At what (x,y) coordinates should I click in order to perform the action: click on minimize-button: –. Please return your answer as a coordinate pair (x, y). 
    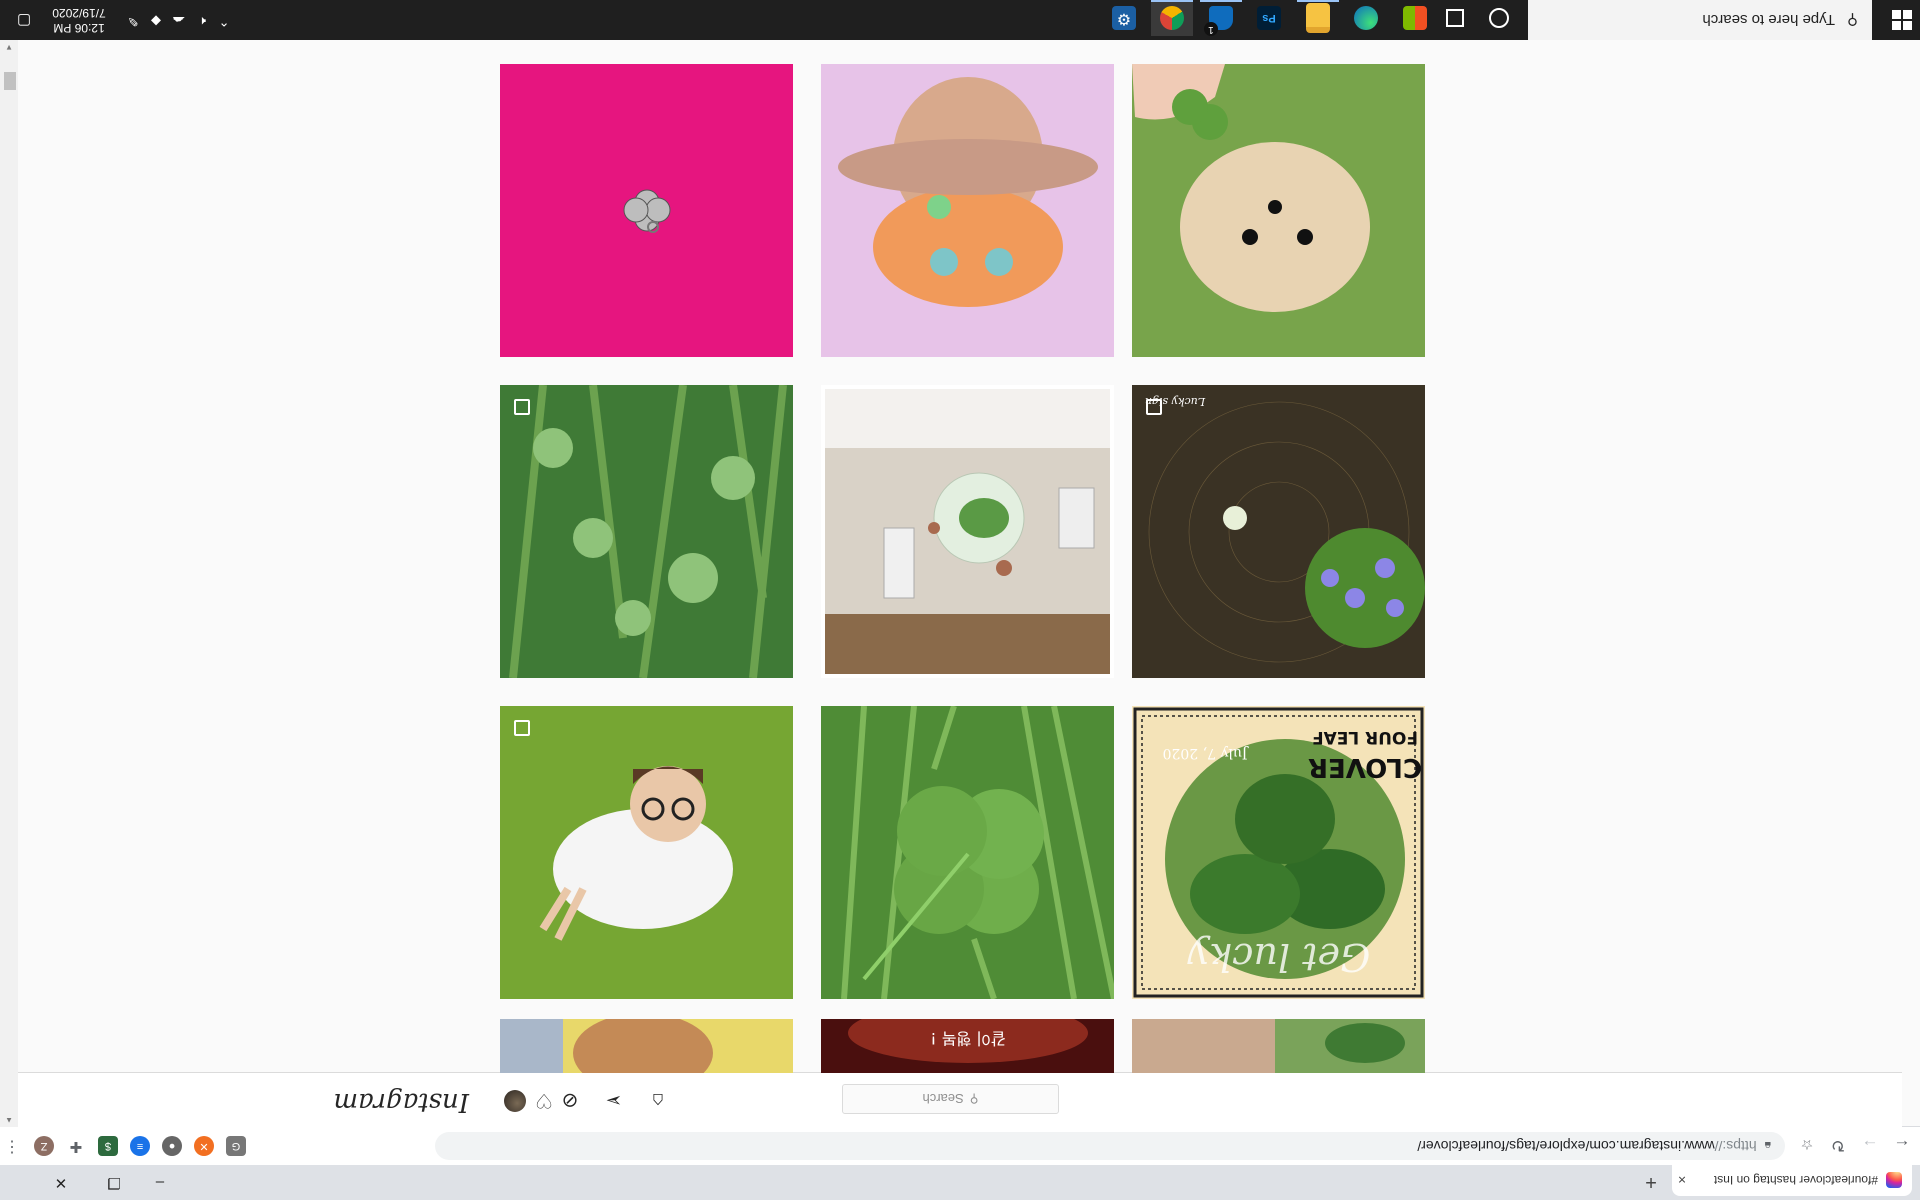
    Looking at the image, I should click on (160, 1182).